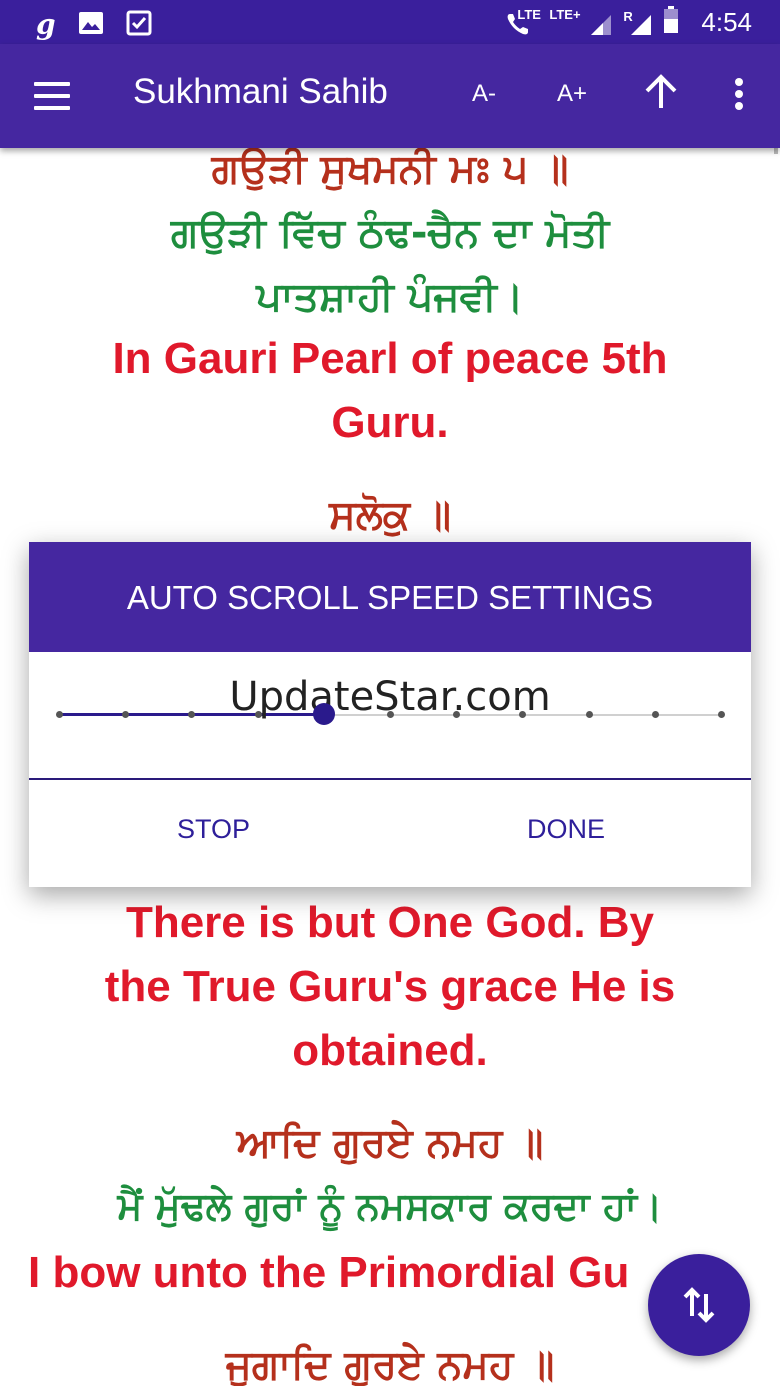 This screenshot has width=780, height=1386. What do you see at coordinates (390, 422) in the screenshot?
I see `verse-line: Guru.` at bounding box center [390, 422].